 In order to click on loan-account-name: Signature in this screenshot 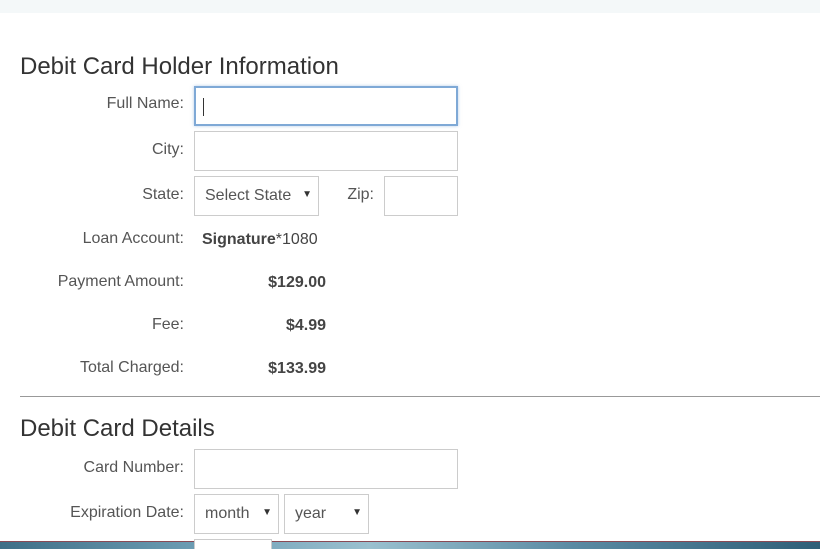, I will do `click(239, 239)`.